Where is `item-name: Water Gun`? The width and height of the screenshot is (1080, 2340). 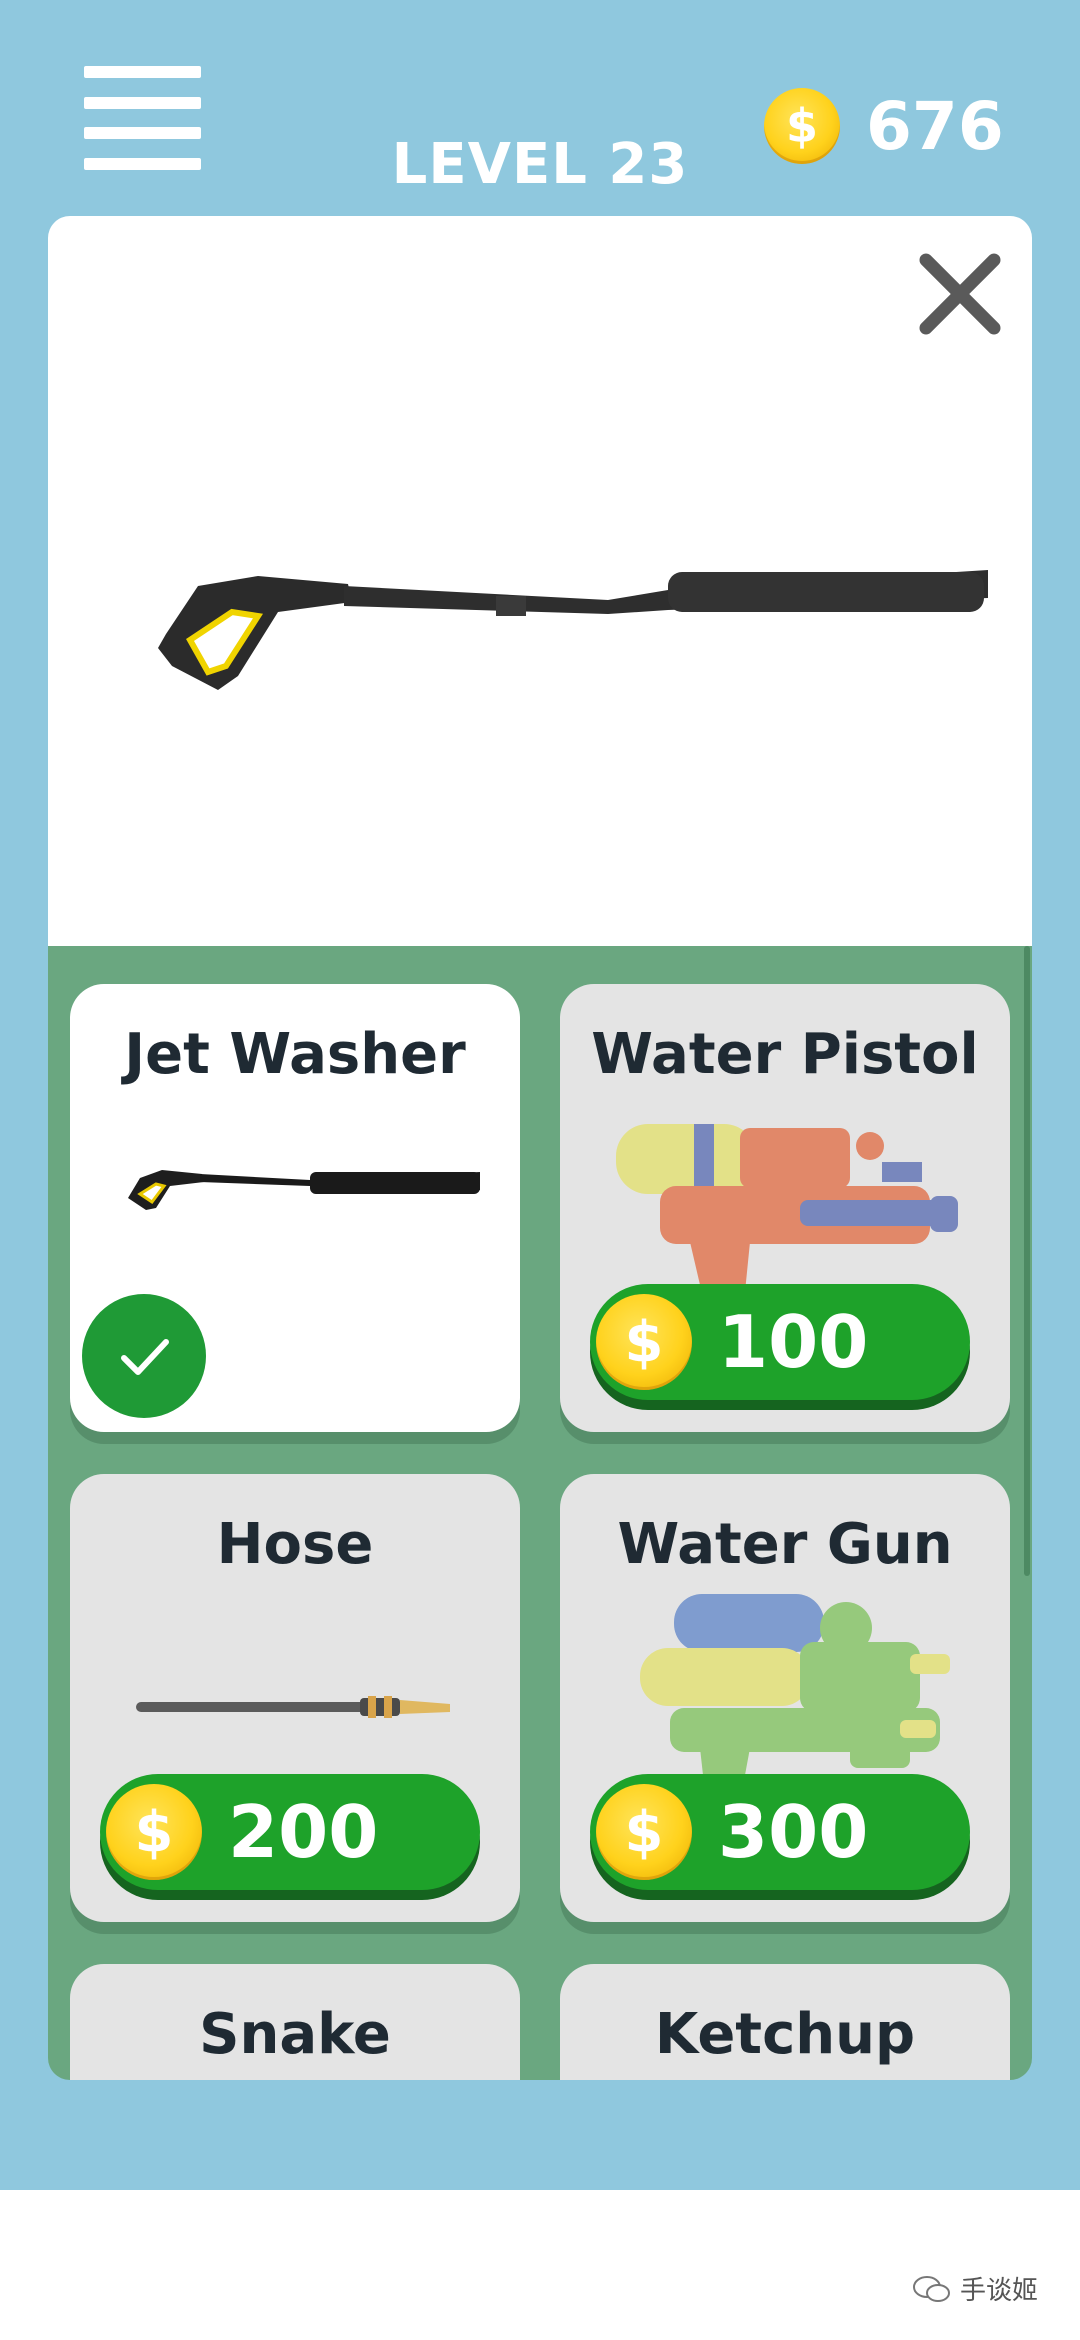
item-name: Water Gun is located at coordinates (785, 1544).